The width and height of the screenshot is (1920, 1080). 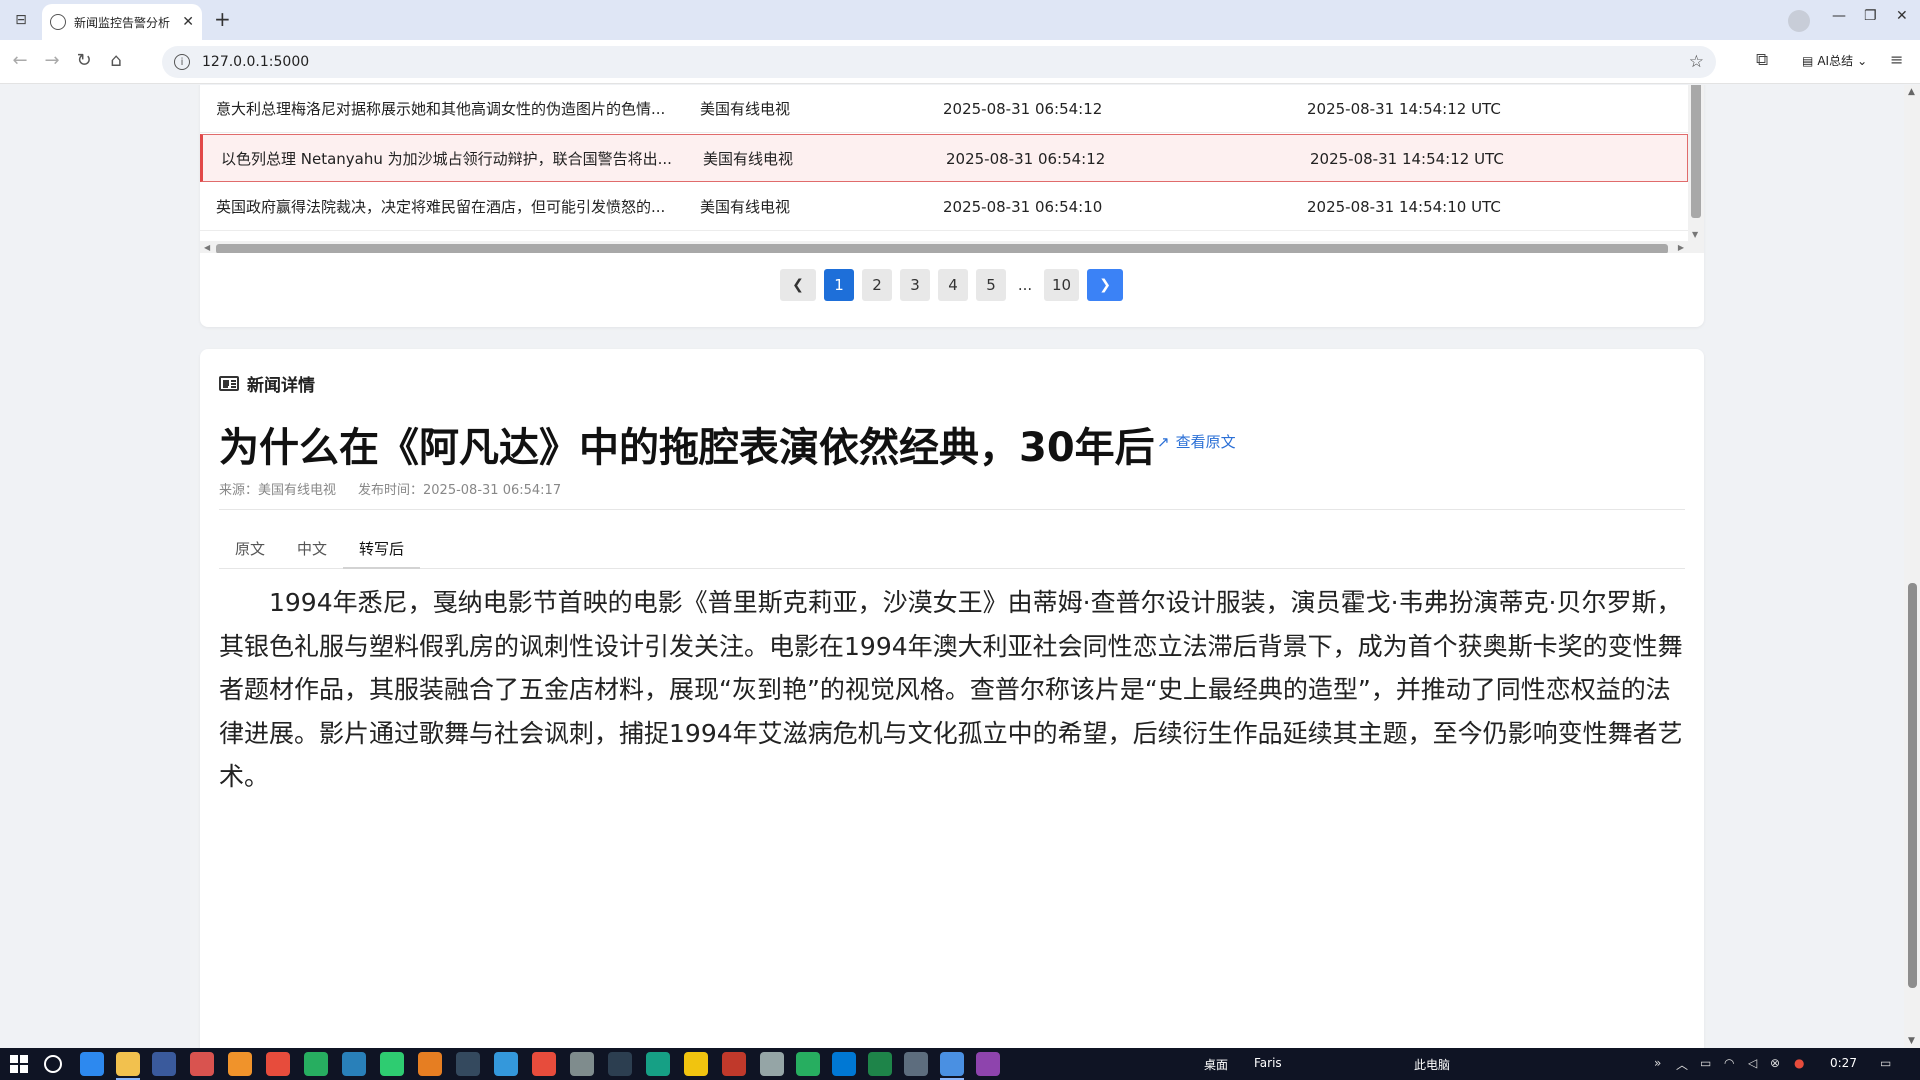 I want to click on external-link-icon: ↗, so click(x=1163, y=441).